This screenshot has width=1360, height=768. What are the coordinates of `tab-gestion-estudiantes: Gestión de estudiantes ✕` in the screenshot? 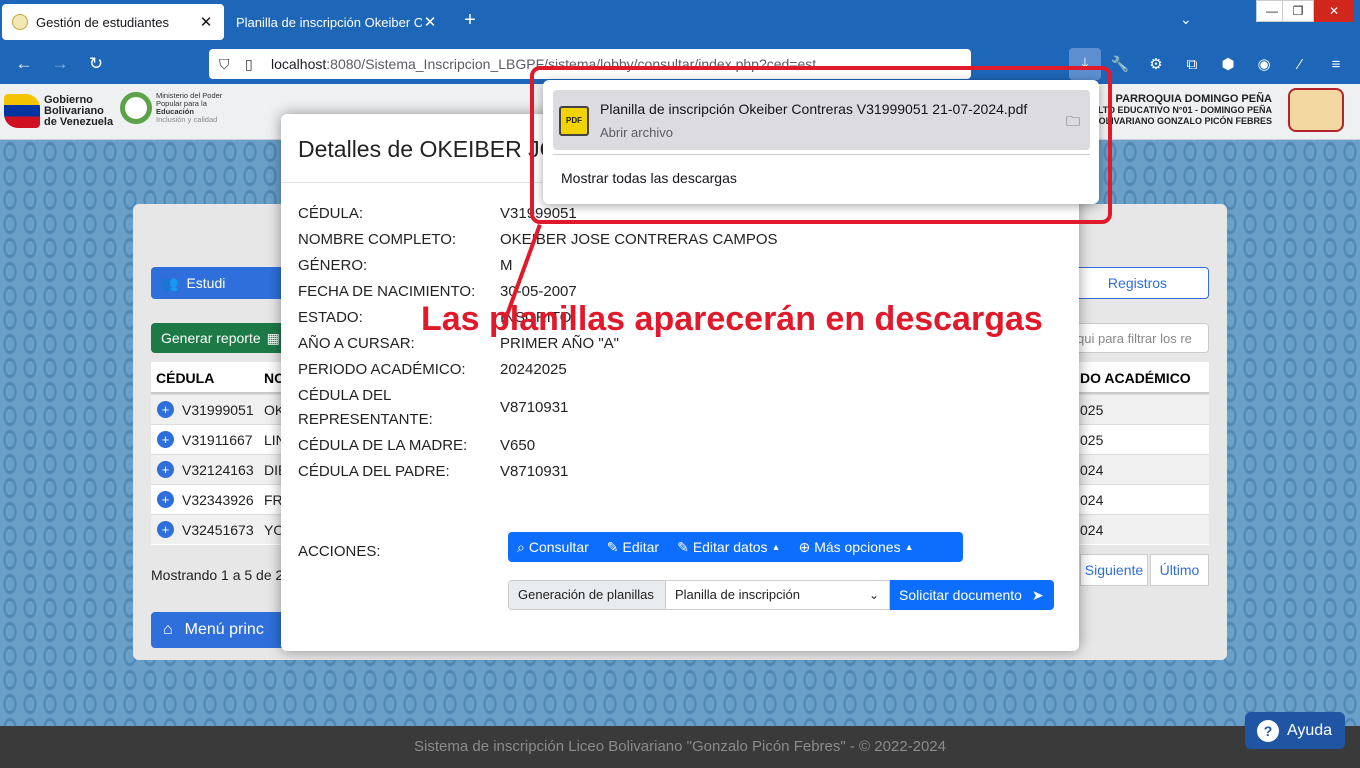 It's located at (113, 22).